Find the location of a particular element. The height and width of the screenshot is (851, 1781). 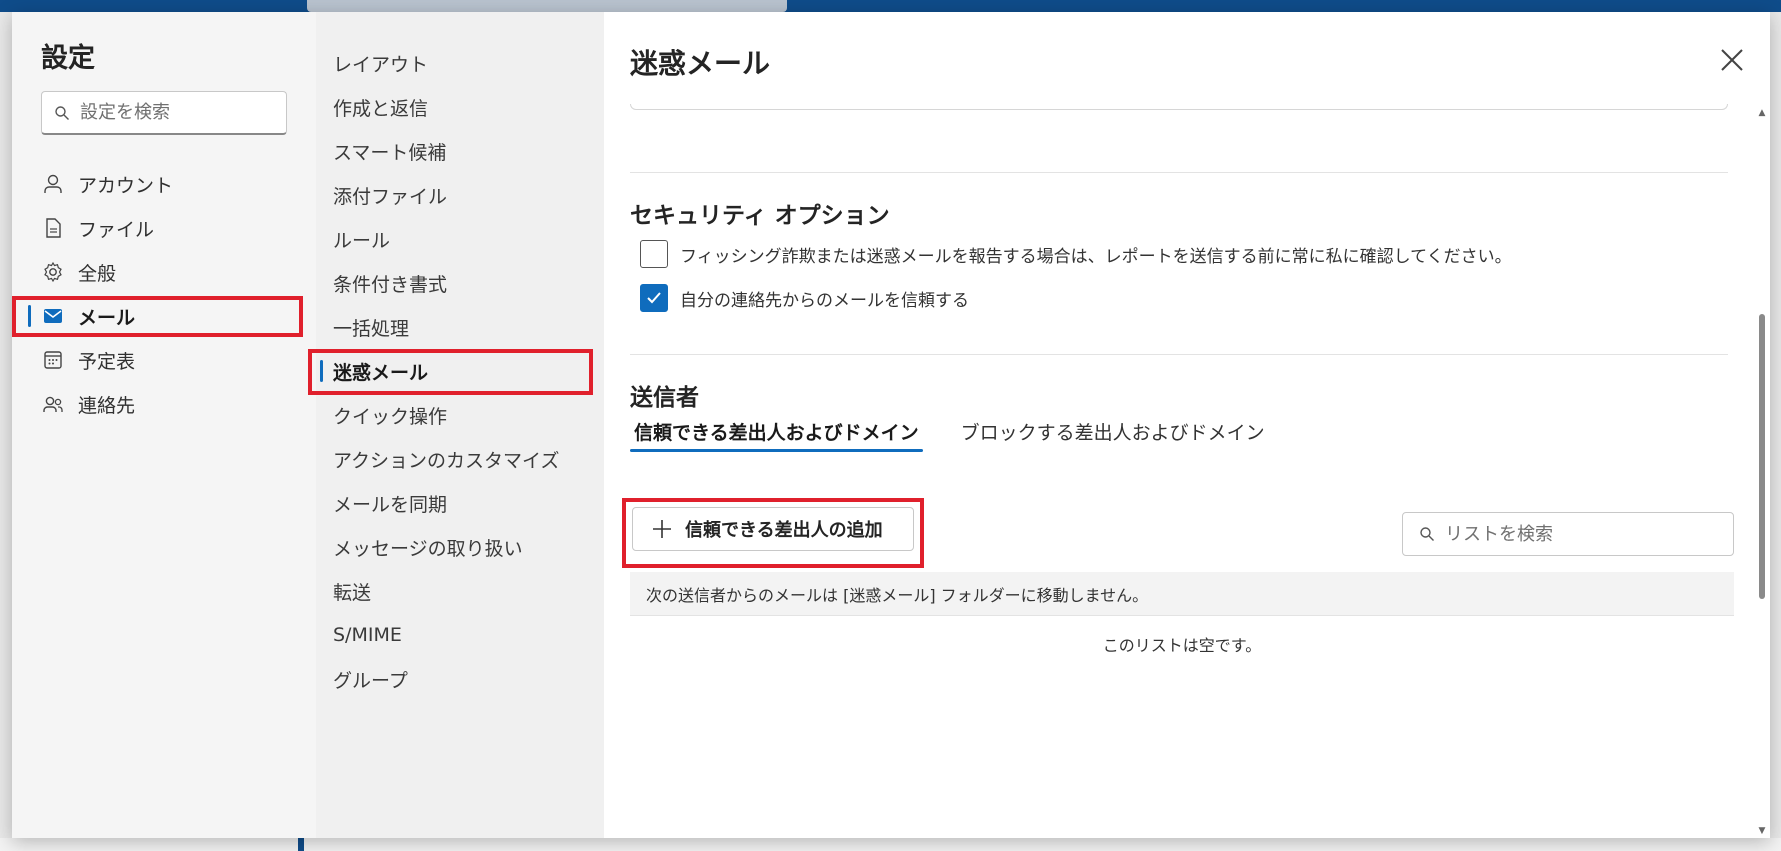

nav-item-label: 予定表 is located at coordinates (107, 361).